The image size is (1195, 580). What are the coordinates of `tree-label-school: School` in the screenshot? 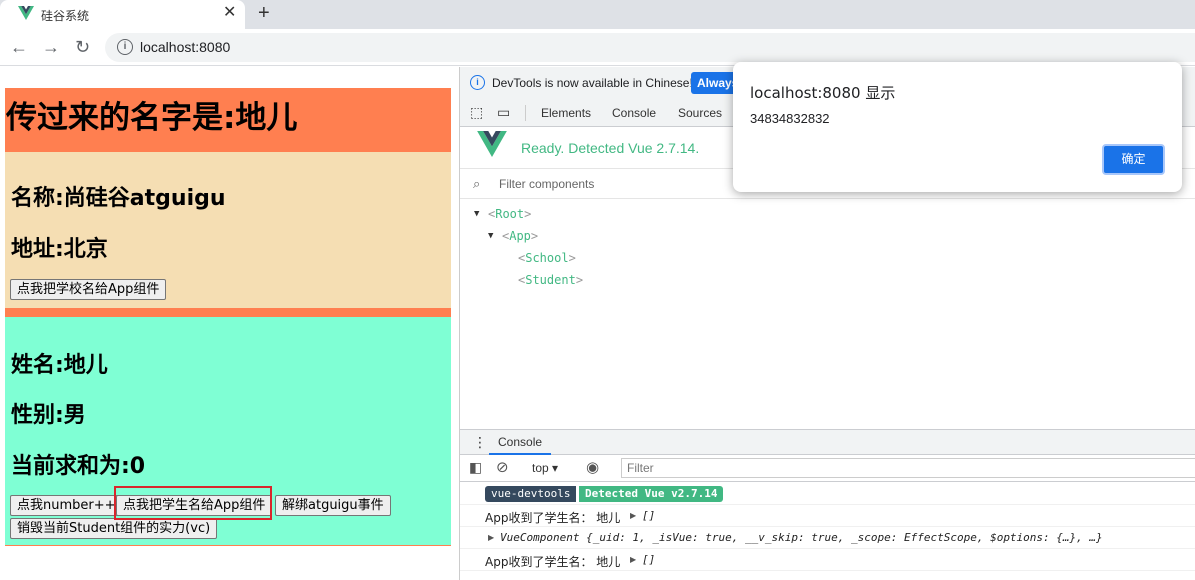 It's located at (547, 258).